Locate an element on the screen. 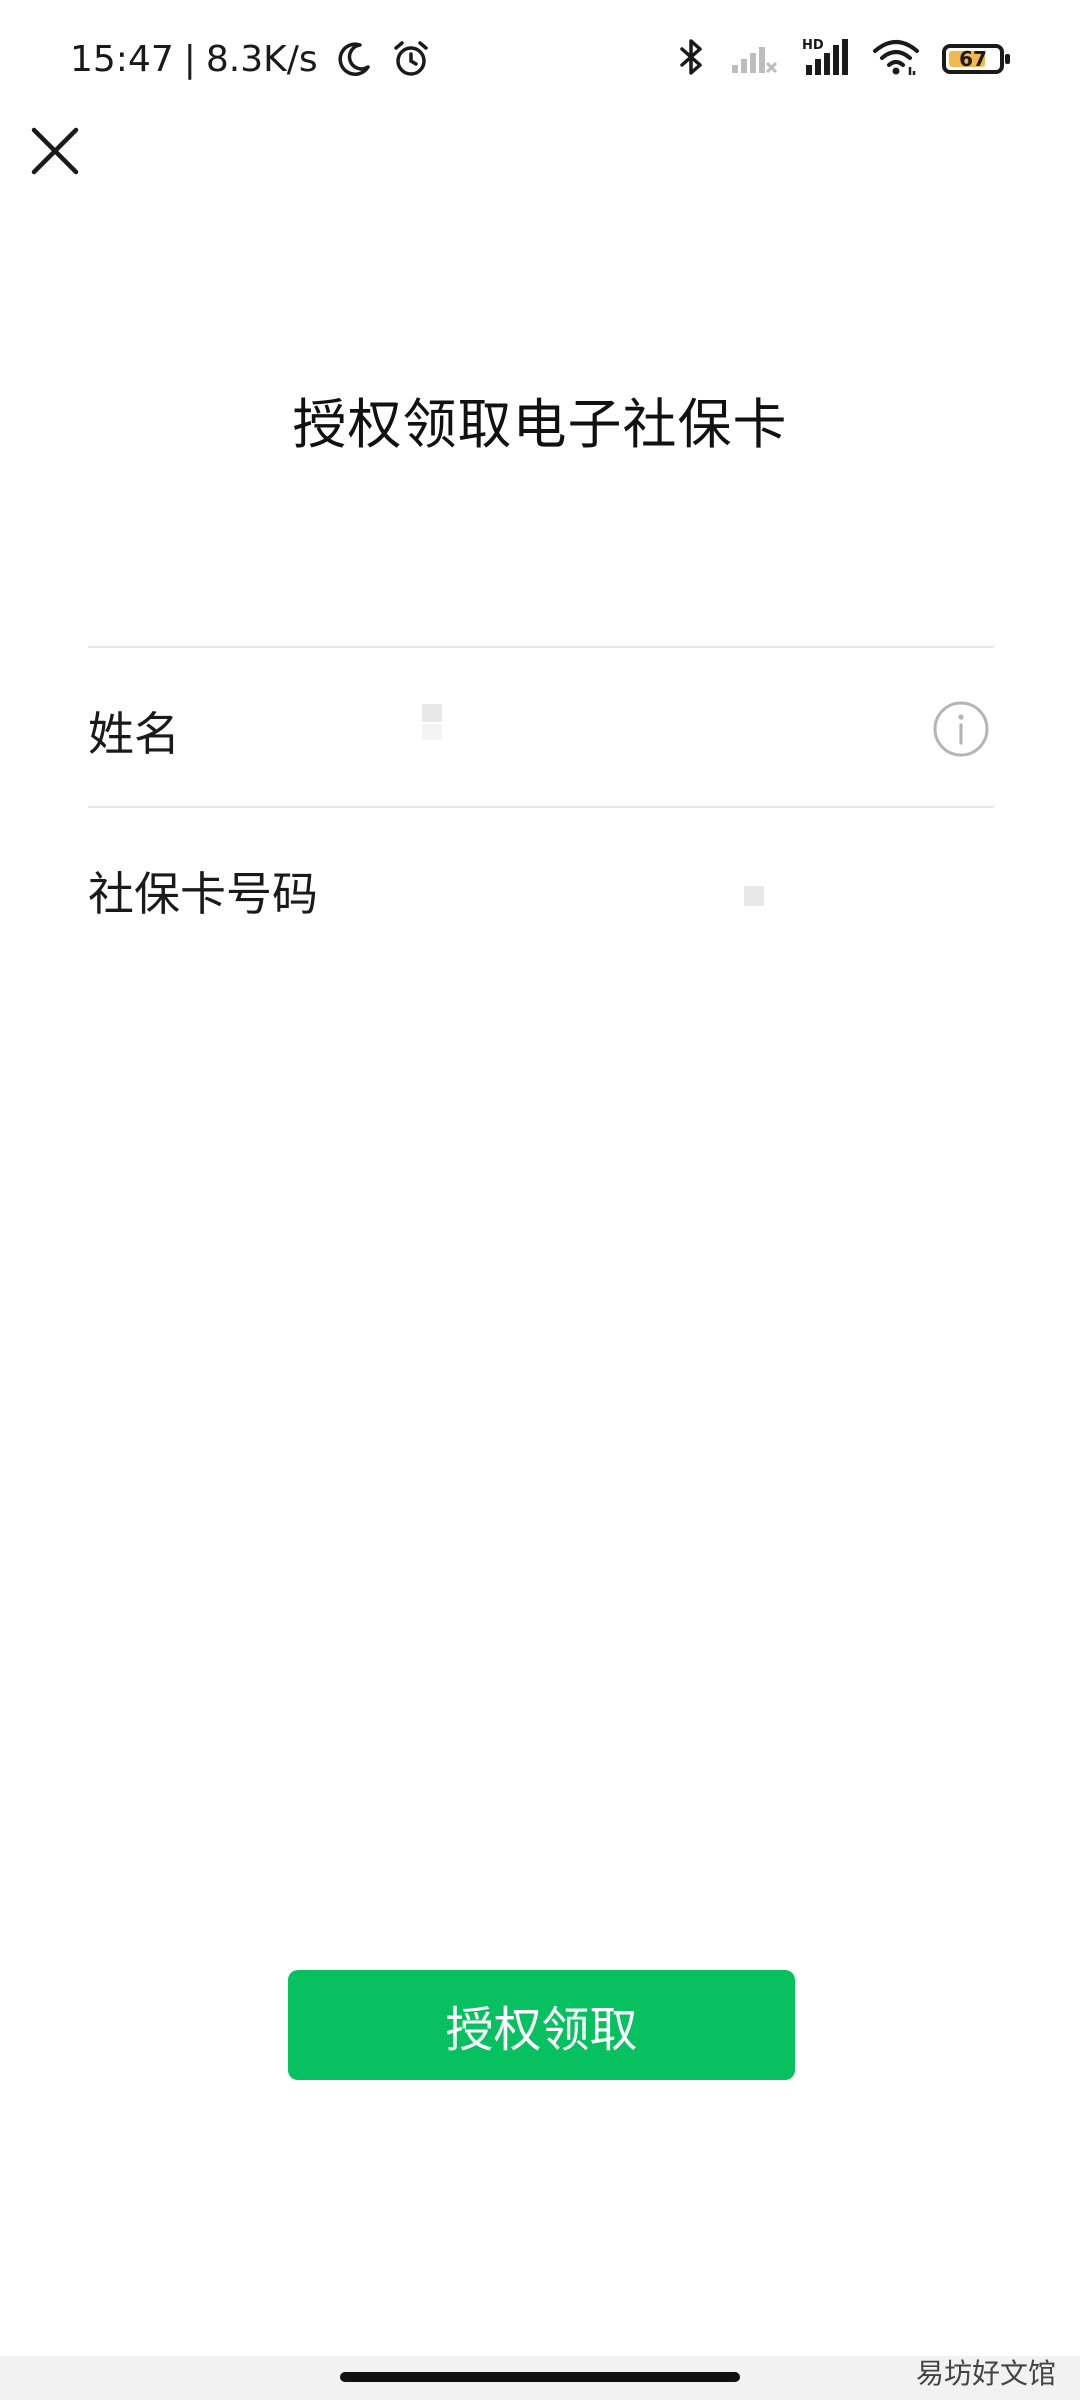 Image resolution: width=1080 pixels, height=2400 pixels. info-icon is located at coordinates (961, 729).